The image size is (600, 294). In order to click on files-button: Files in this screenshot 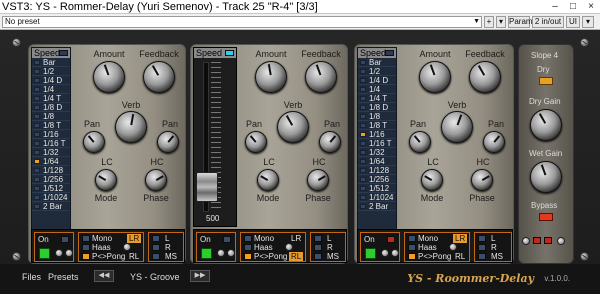, I will do `click(31, 277)`.